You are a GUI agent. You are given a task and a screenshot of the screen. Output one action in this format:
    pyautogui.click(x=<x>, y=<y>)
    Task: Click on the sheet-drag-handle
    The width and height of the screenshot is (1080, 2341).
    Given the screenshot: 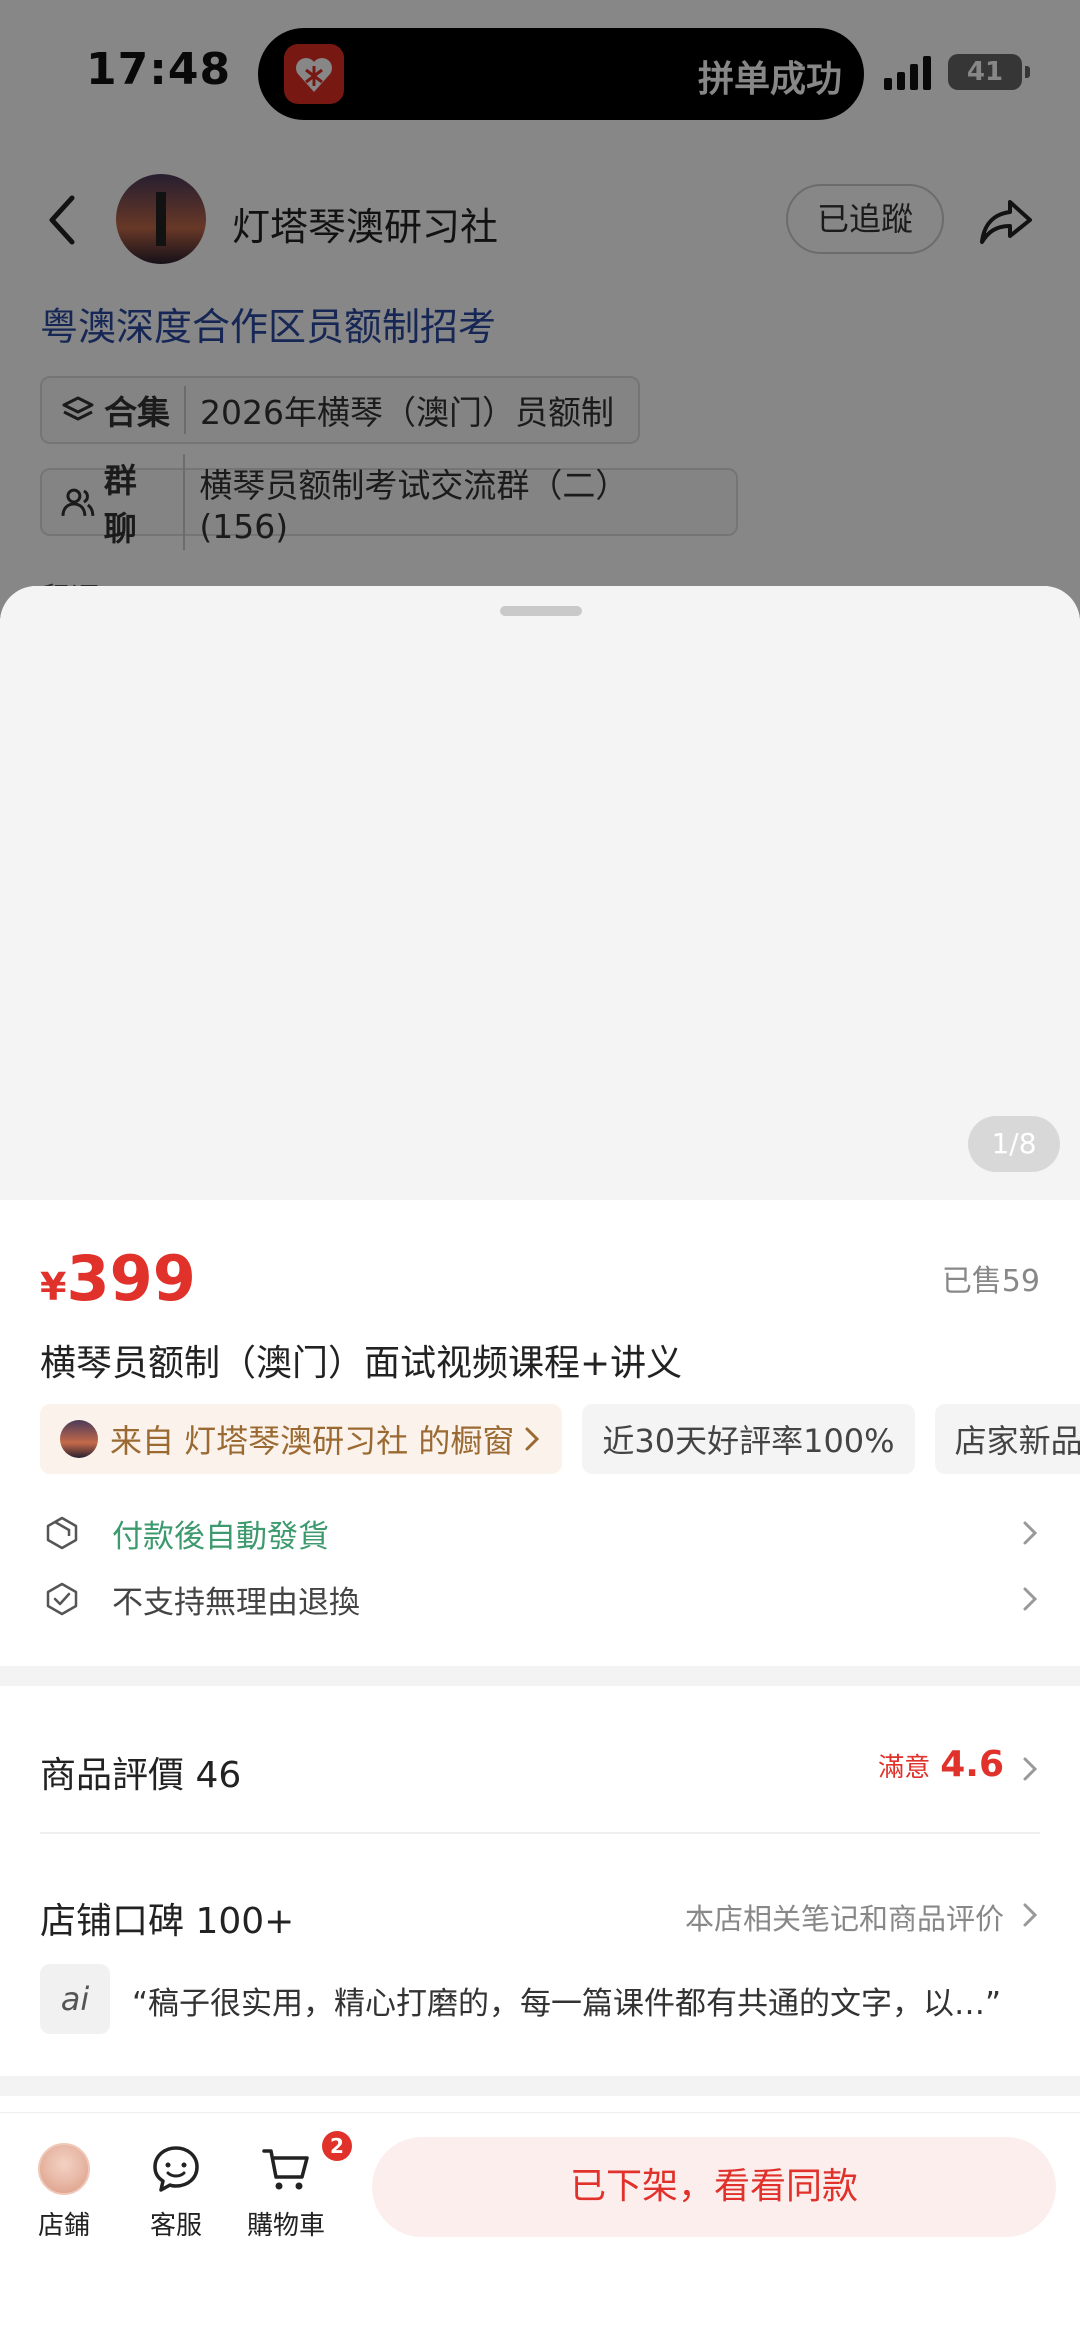 What is the action you would take?
    pyautogui.click(x=541, y=611)
    